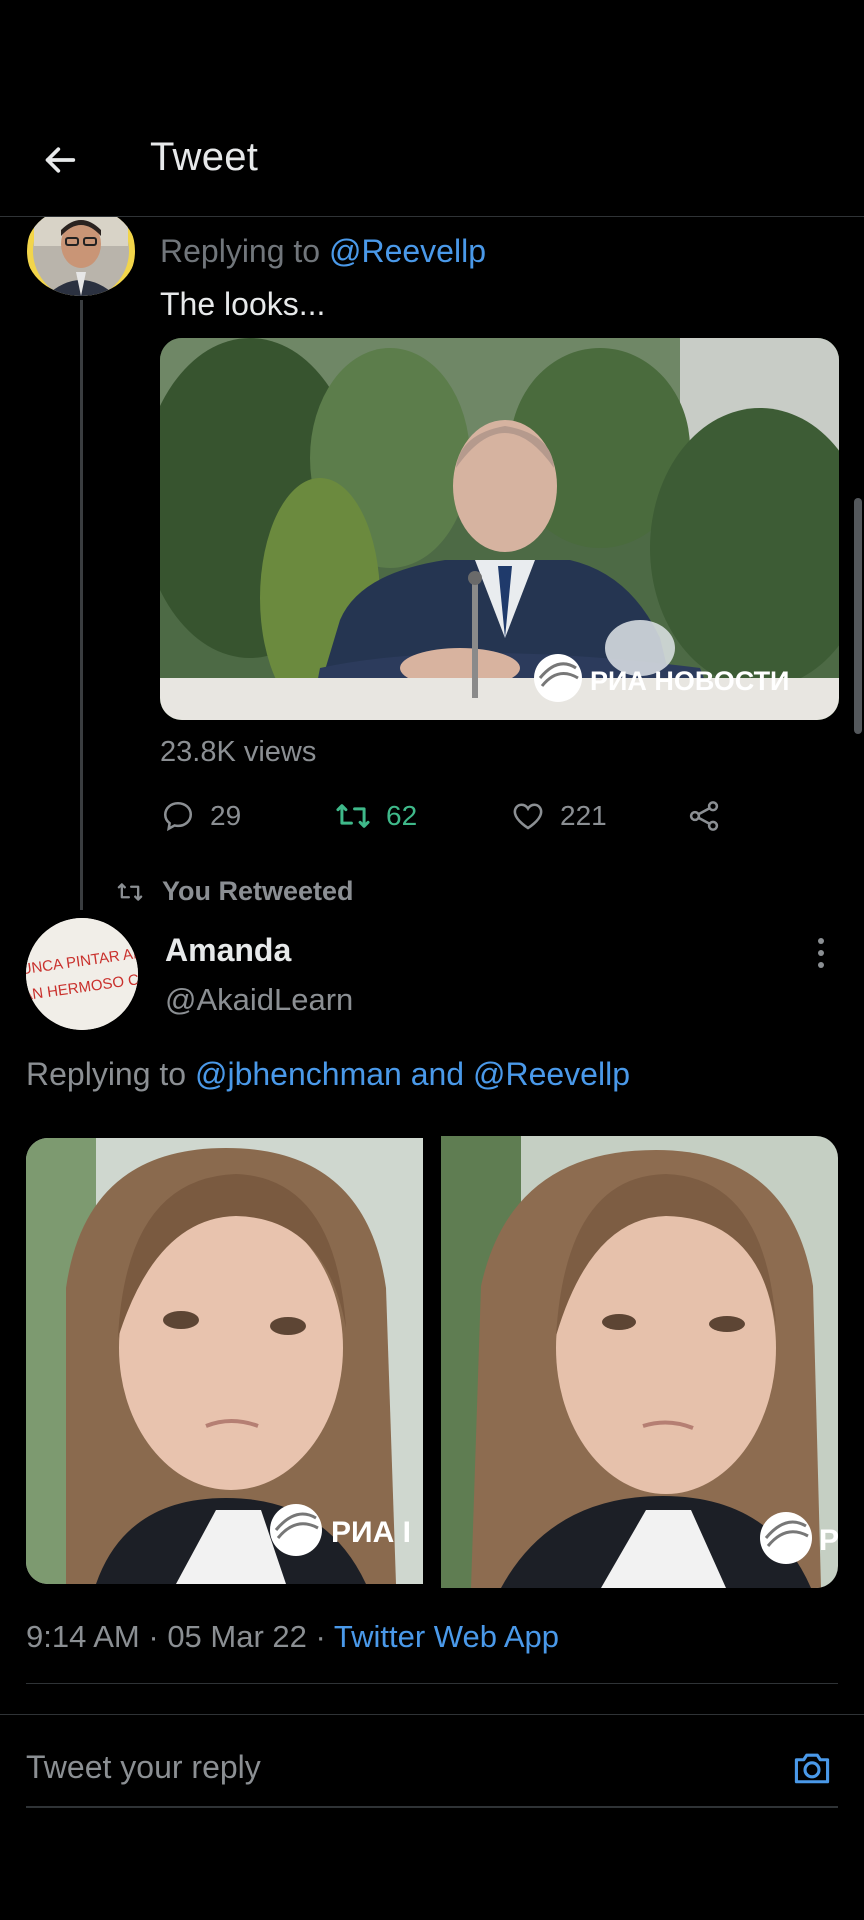  What do you see at coordinates (583, 815) in the screenshot?
I see `like-count: 221` at bounding box center [583, 815].